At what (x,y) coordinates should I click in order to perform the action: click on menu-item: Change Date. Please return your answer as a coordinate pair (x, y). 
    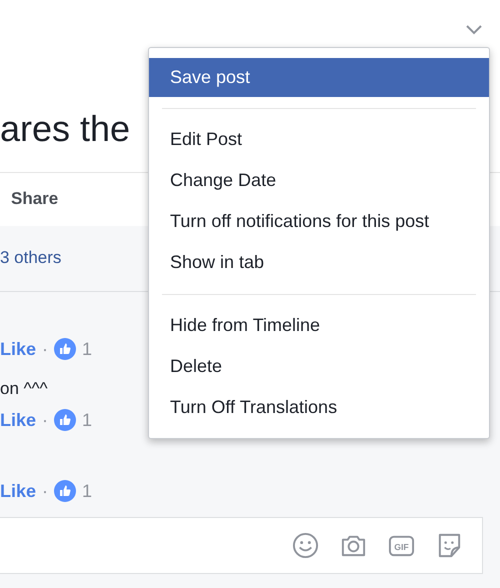
    Looking at the image, I should click on (319, 180).